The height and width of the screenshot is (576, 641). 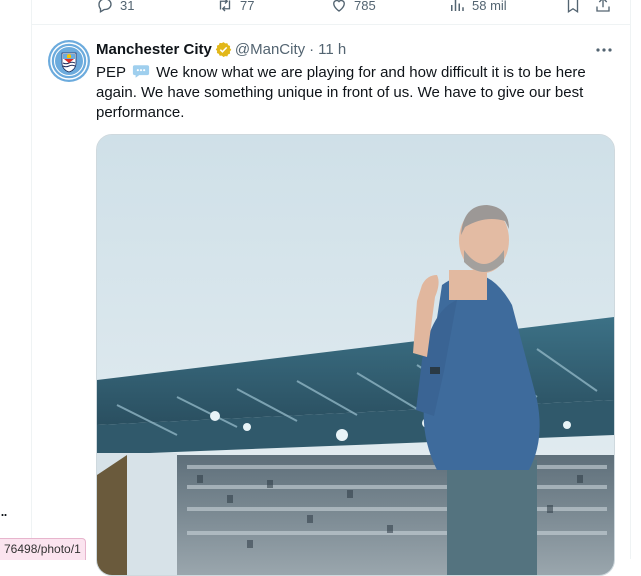 I want to click on truncated-text: .., so click(x=4, y=510).